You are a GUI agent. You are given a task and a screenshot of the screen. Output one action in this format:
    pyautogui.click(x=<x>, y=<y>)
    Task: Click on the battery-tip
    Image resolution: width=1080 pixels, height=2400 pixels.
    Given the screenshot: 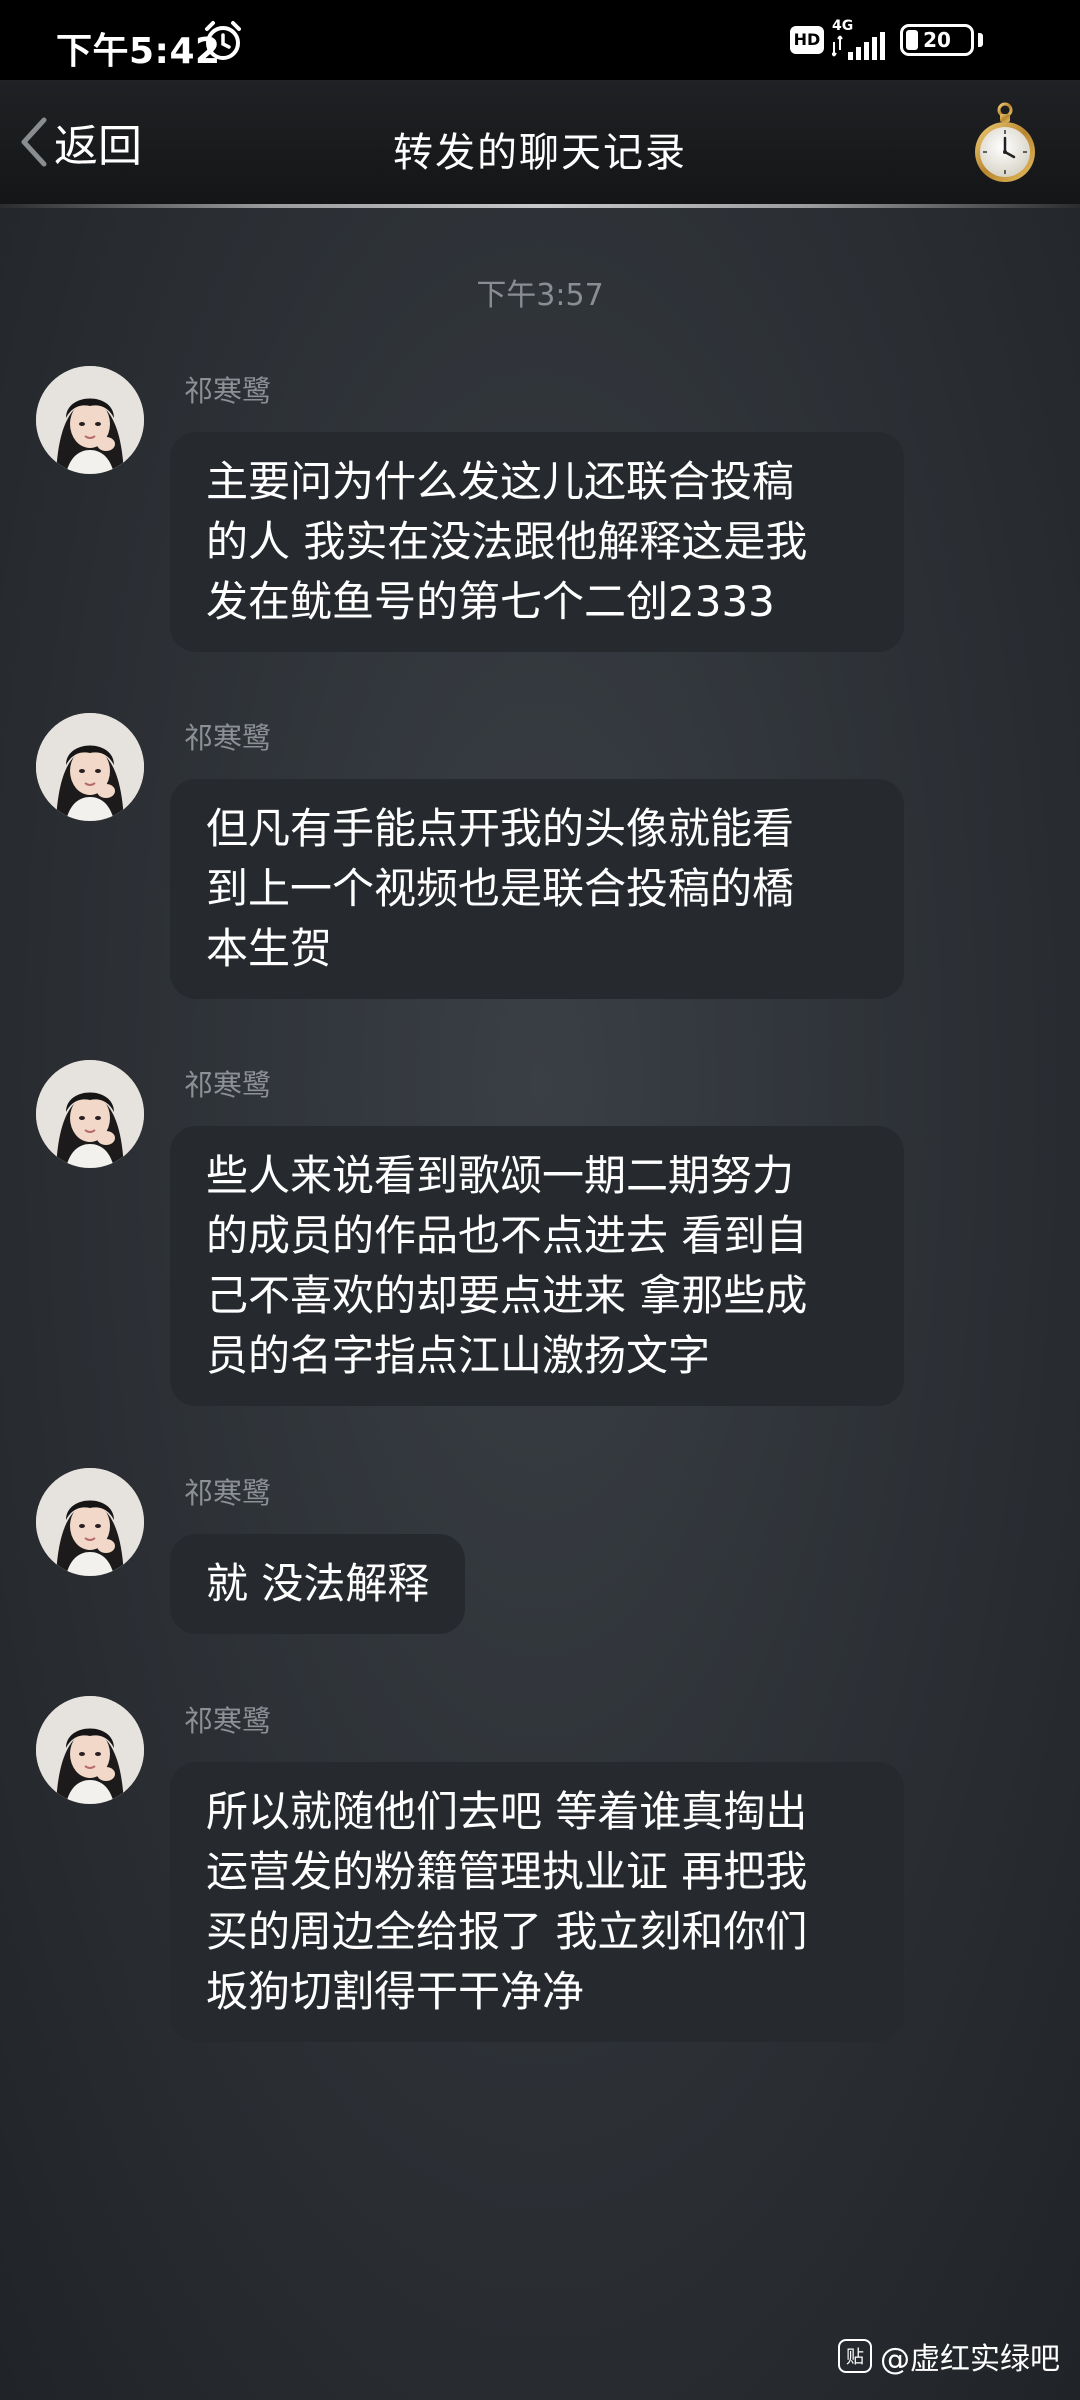 What is the action you would take?
    pyautogui.click(x=980, y=40)
    